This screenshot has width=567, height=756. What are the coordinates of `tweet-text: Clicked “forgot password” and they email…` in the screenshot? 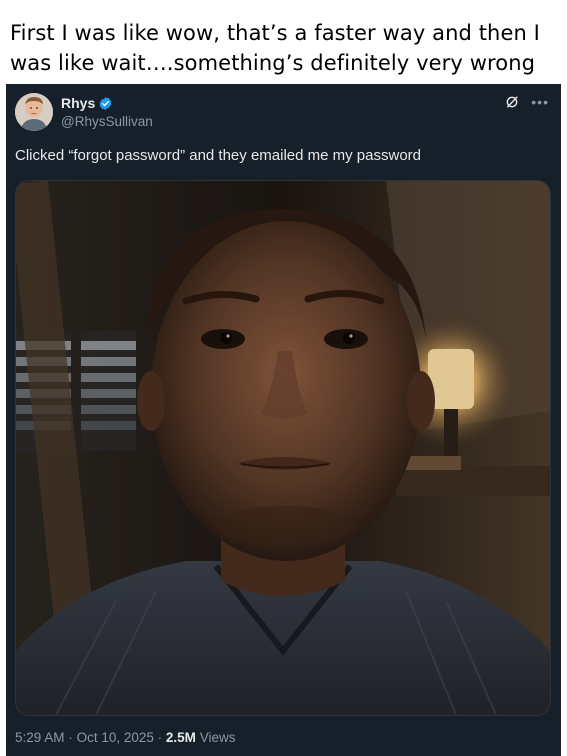 It's located at (218, 155).